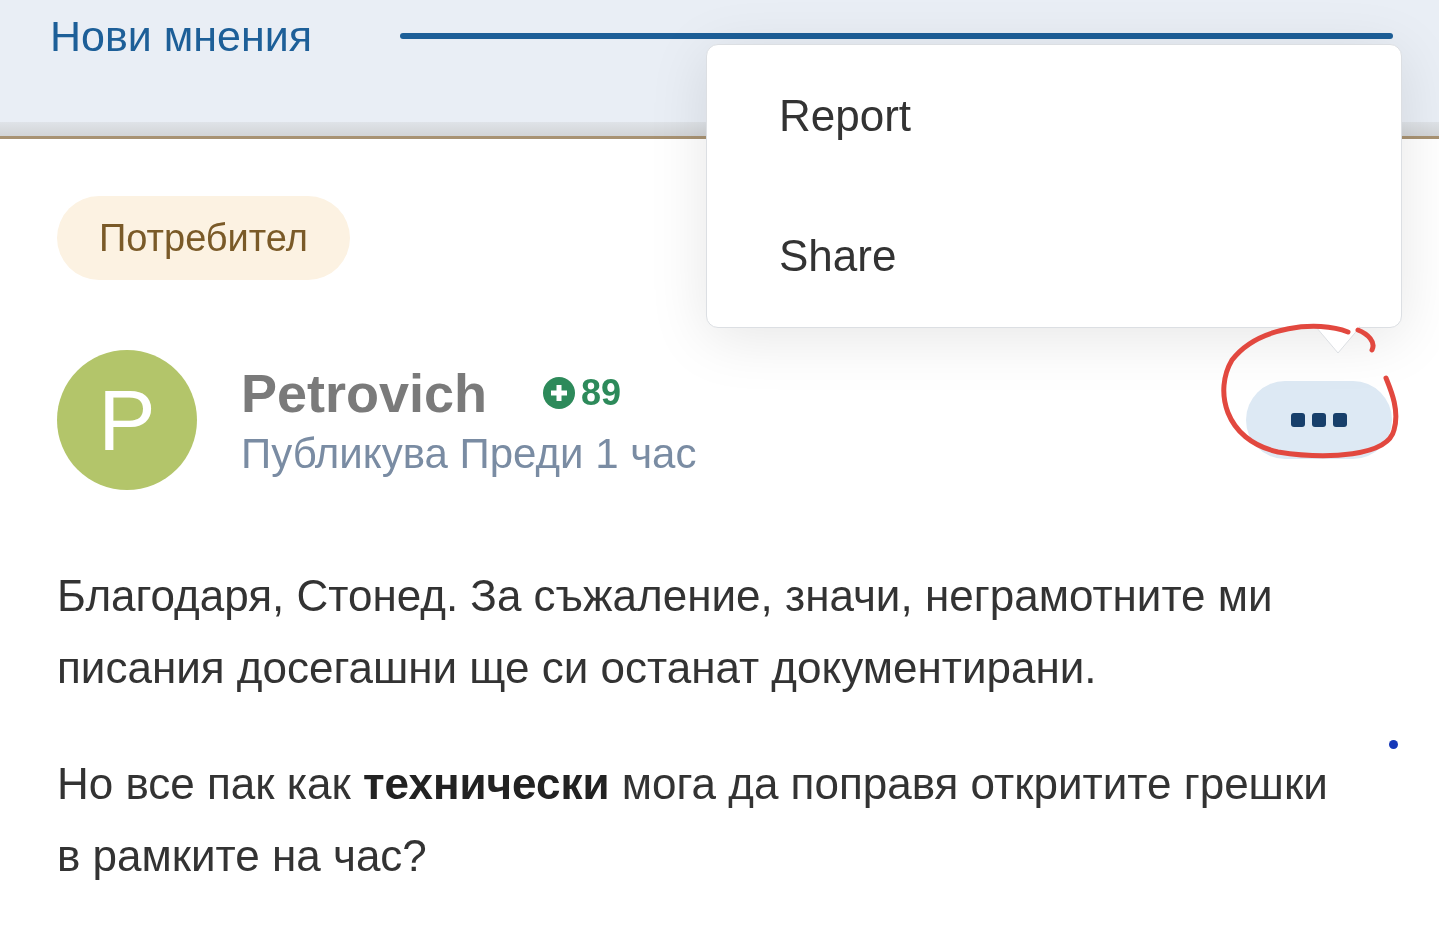  I want to click on reputation-count: 89, so click(601, 393).